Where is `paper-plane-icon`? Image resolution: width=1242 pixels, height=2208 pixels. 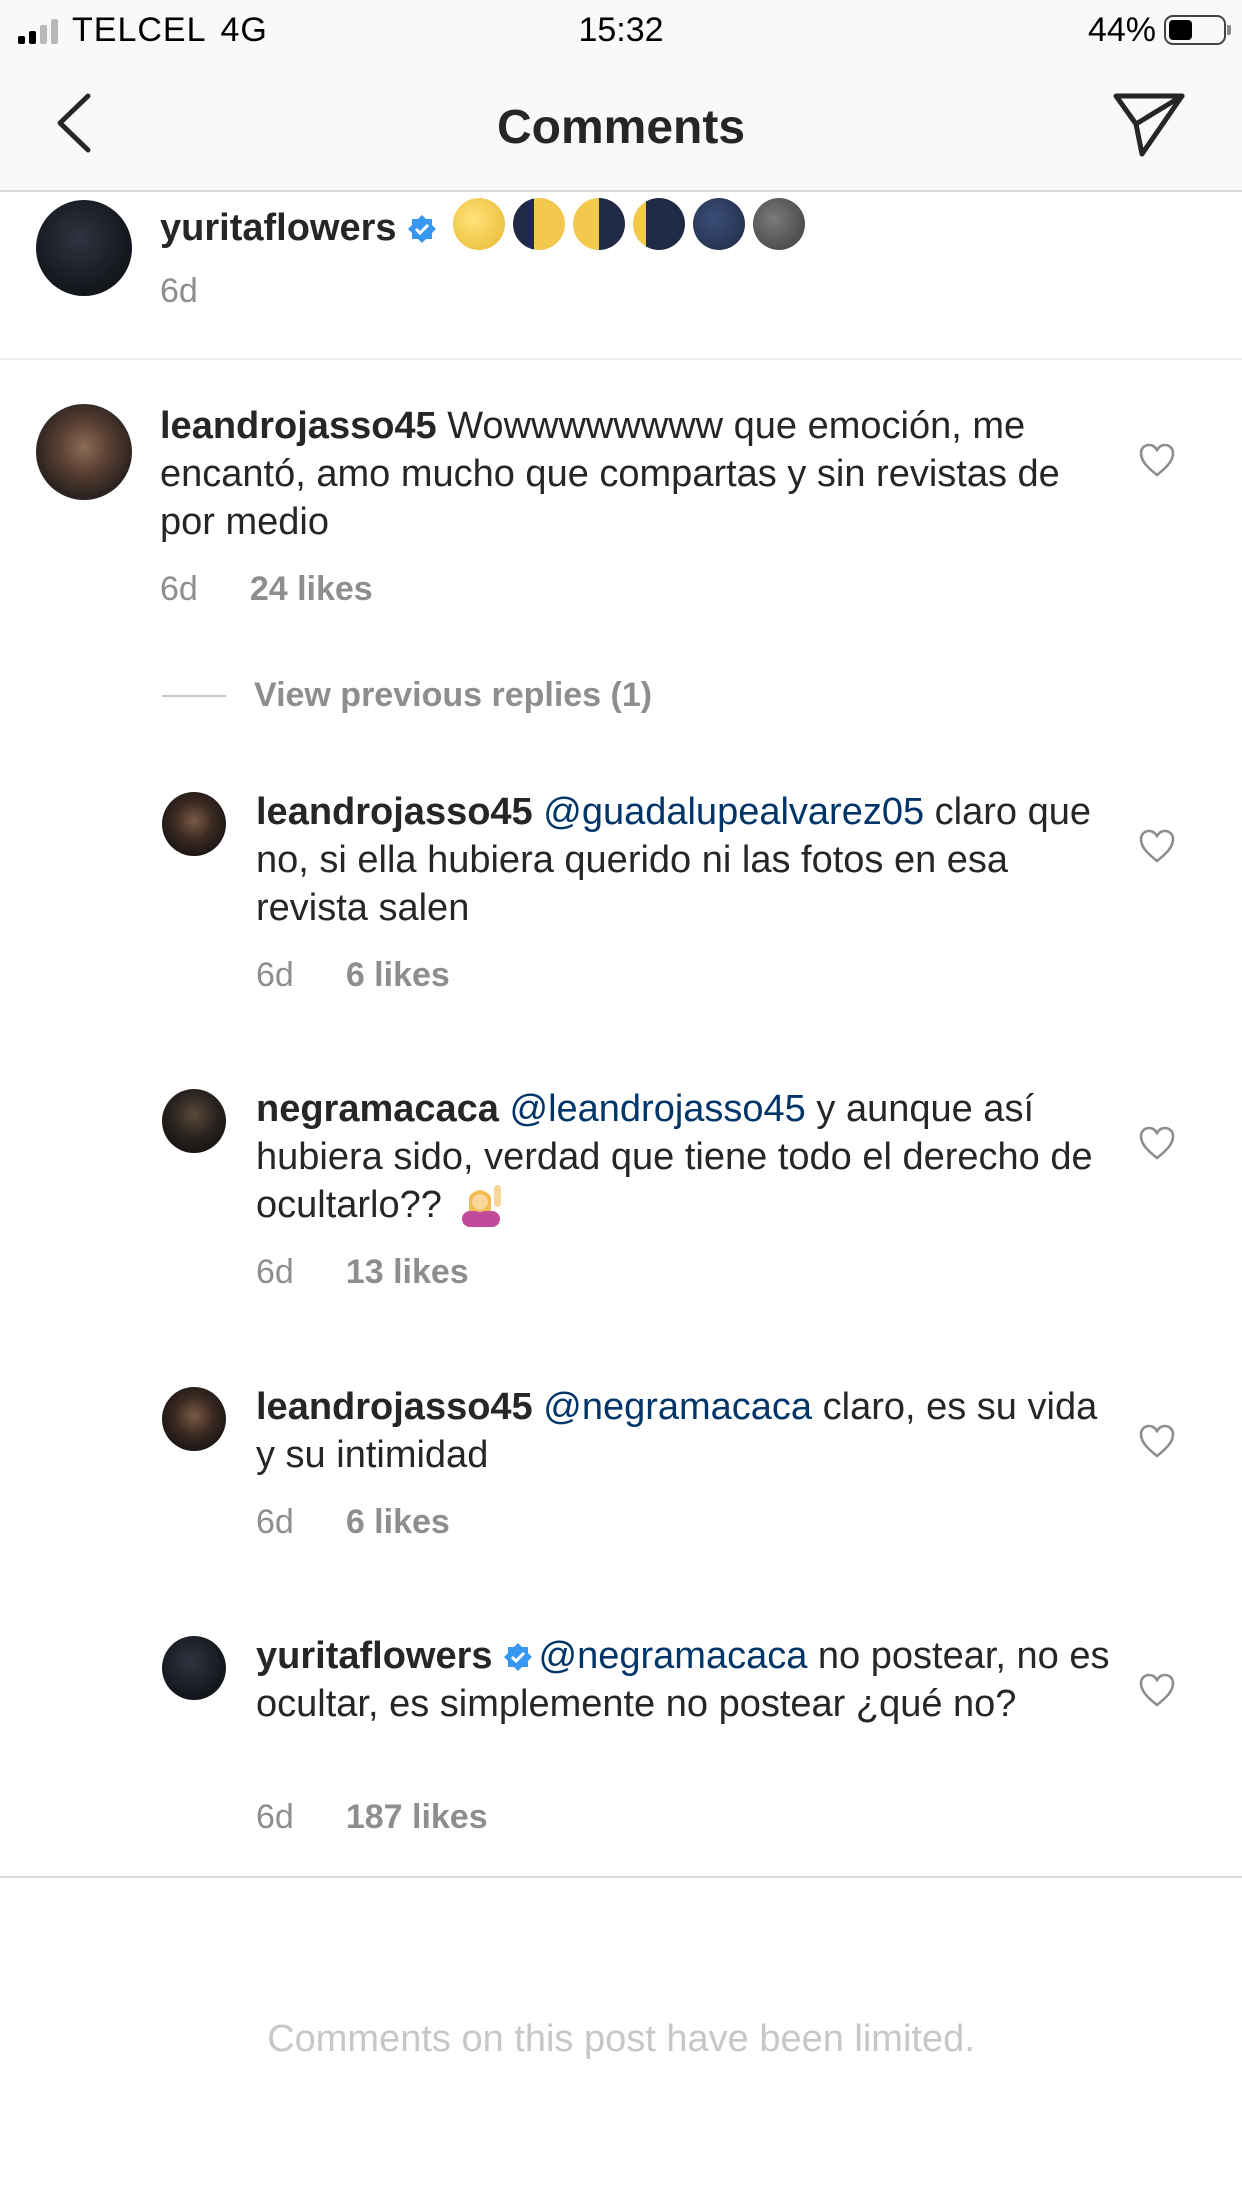
paper-plane-icon is located at coordinates (1149, 123).